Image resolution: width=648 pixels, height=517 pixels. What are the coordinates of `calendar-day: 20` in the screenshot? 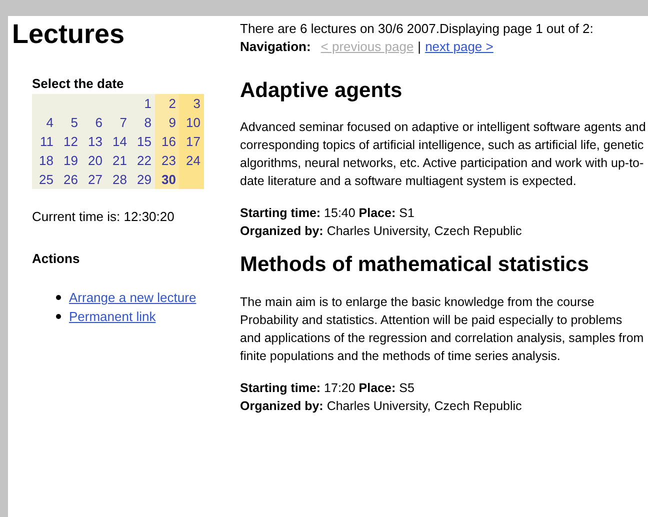 It's located at (93, 160).